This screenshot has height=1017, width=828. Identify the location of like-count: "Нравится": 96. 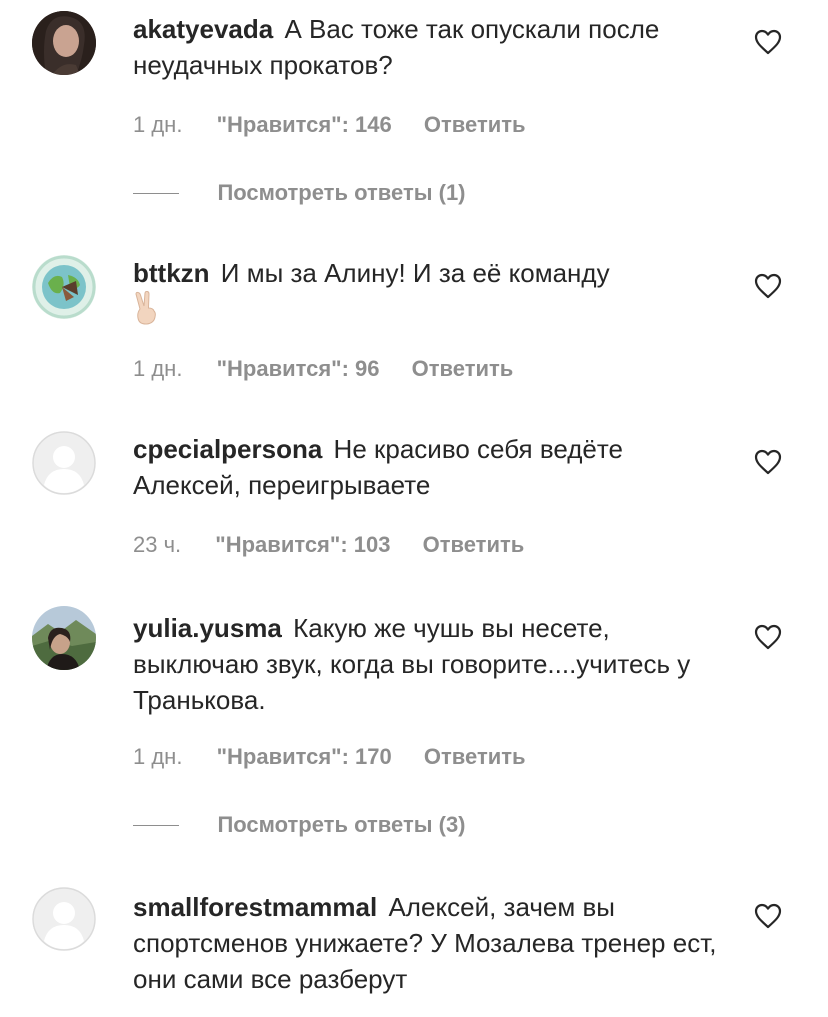
(298, 369).